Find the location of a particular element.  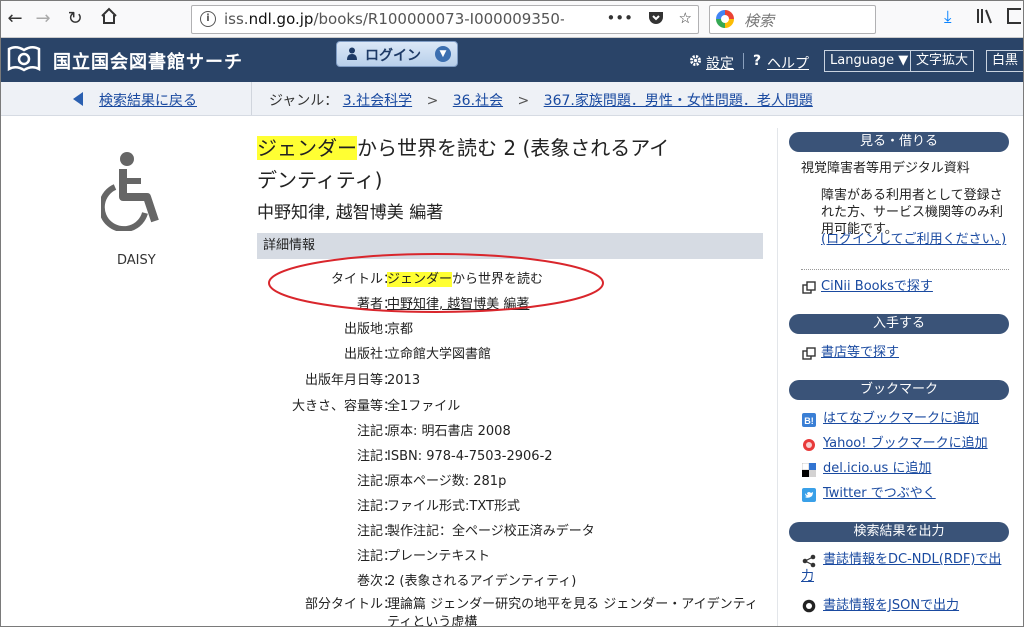

breadcrumb-link: 367.家族問題．男性・女性問題．老人問題 is located at coordinates (678, 101).